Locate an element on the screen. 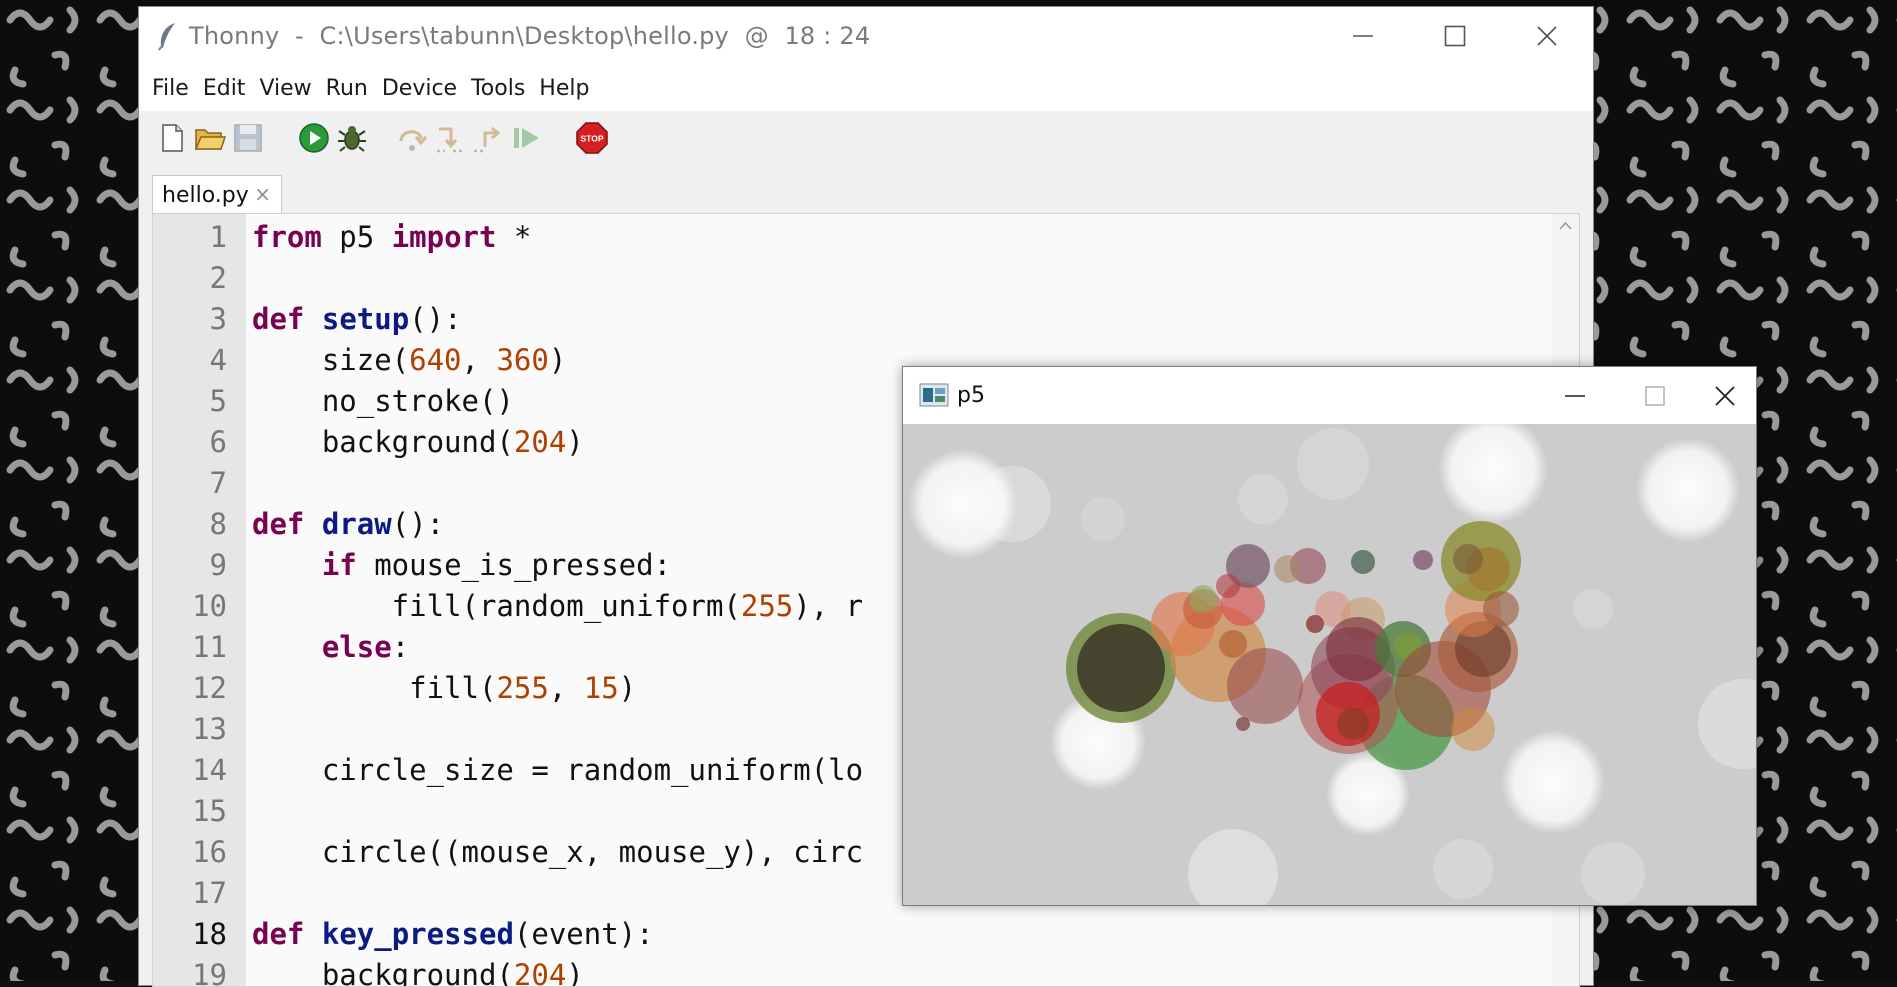 This screenshot has height=987, width=1897. code-line: fill(random_uniform(255), r is located at coordinates (557, 606).